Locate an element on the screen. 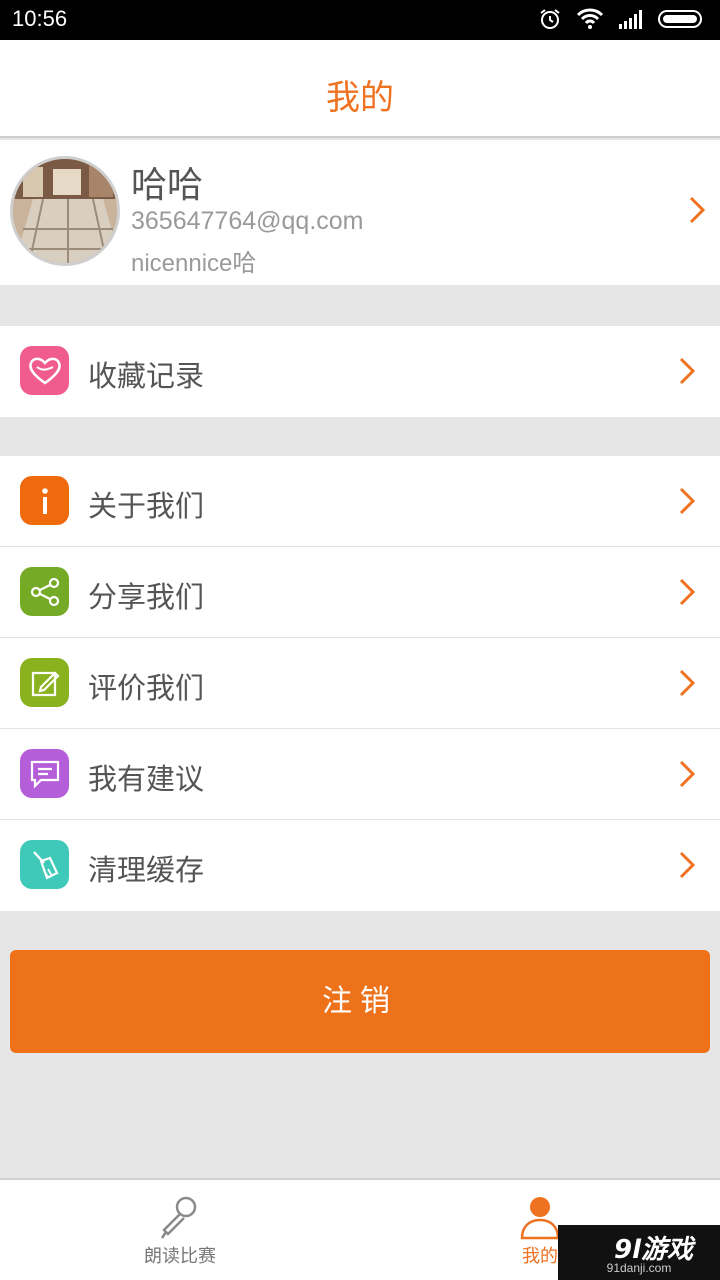 The height and width of the screenshot is (1280, 720). logout-button: 注销 is located at coordinates (360, 1001).